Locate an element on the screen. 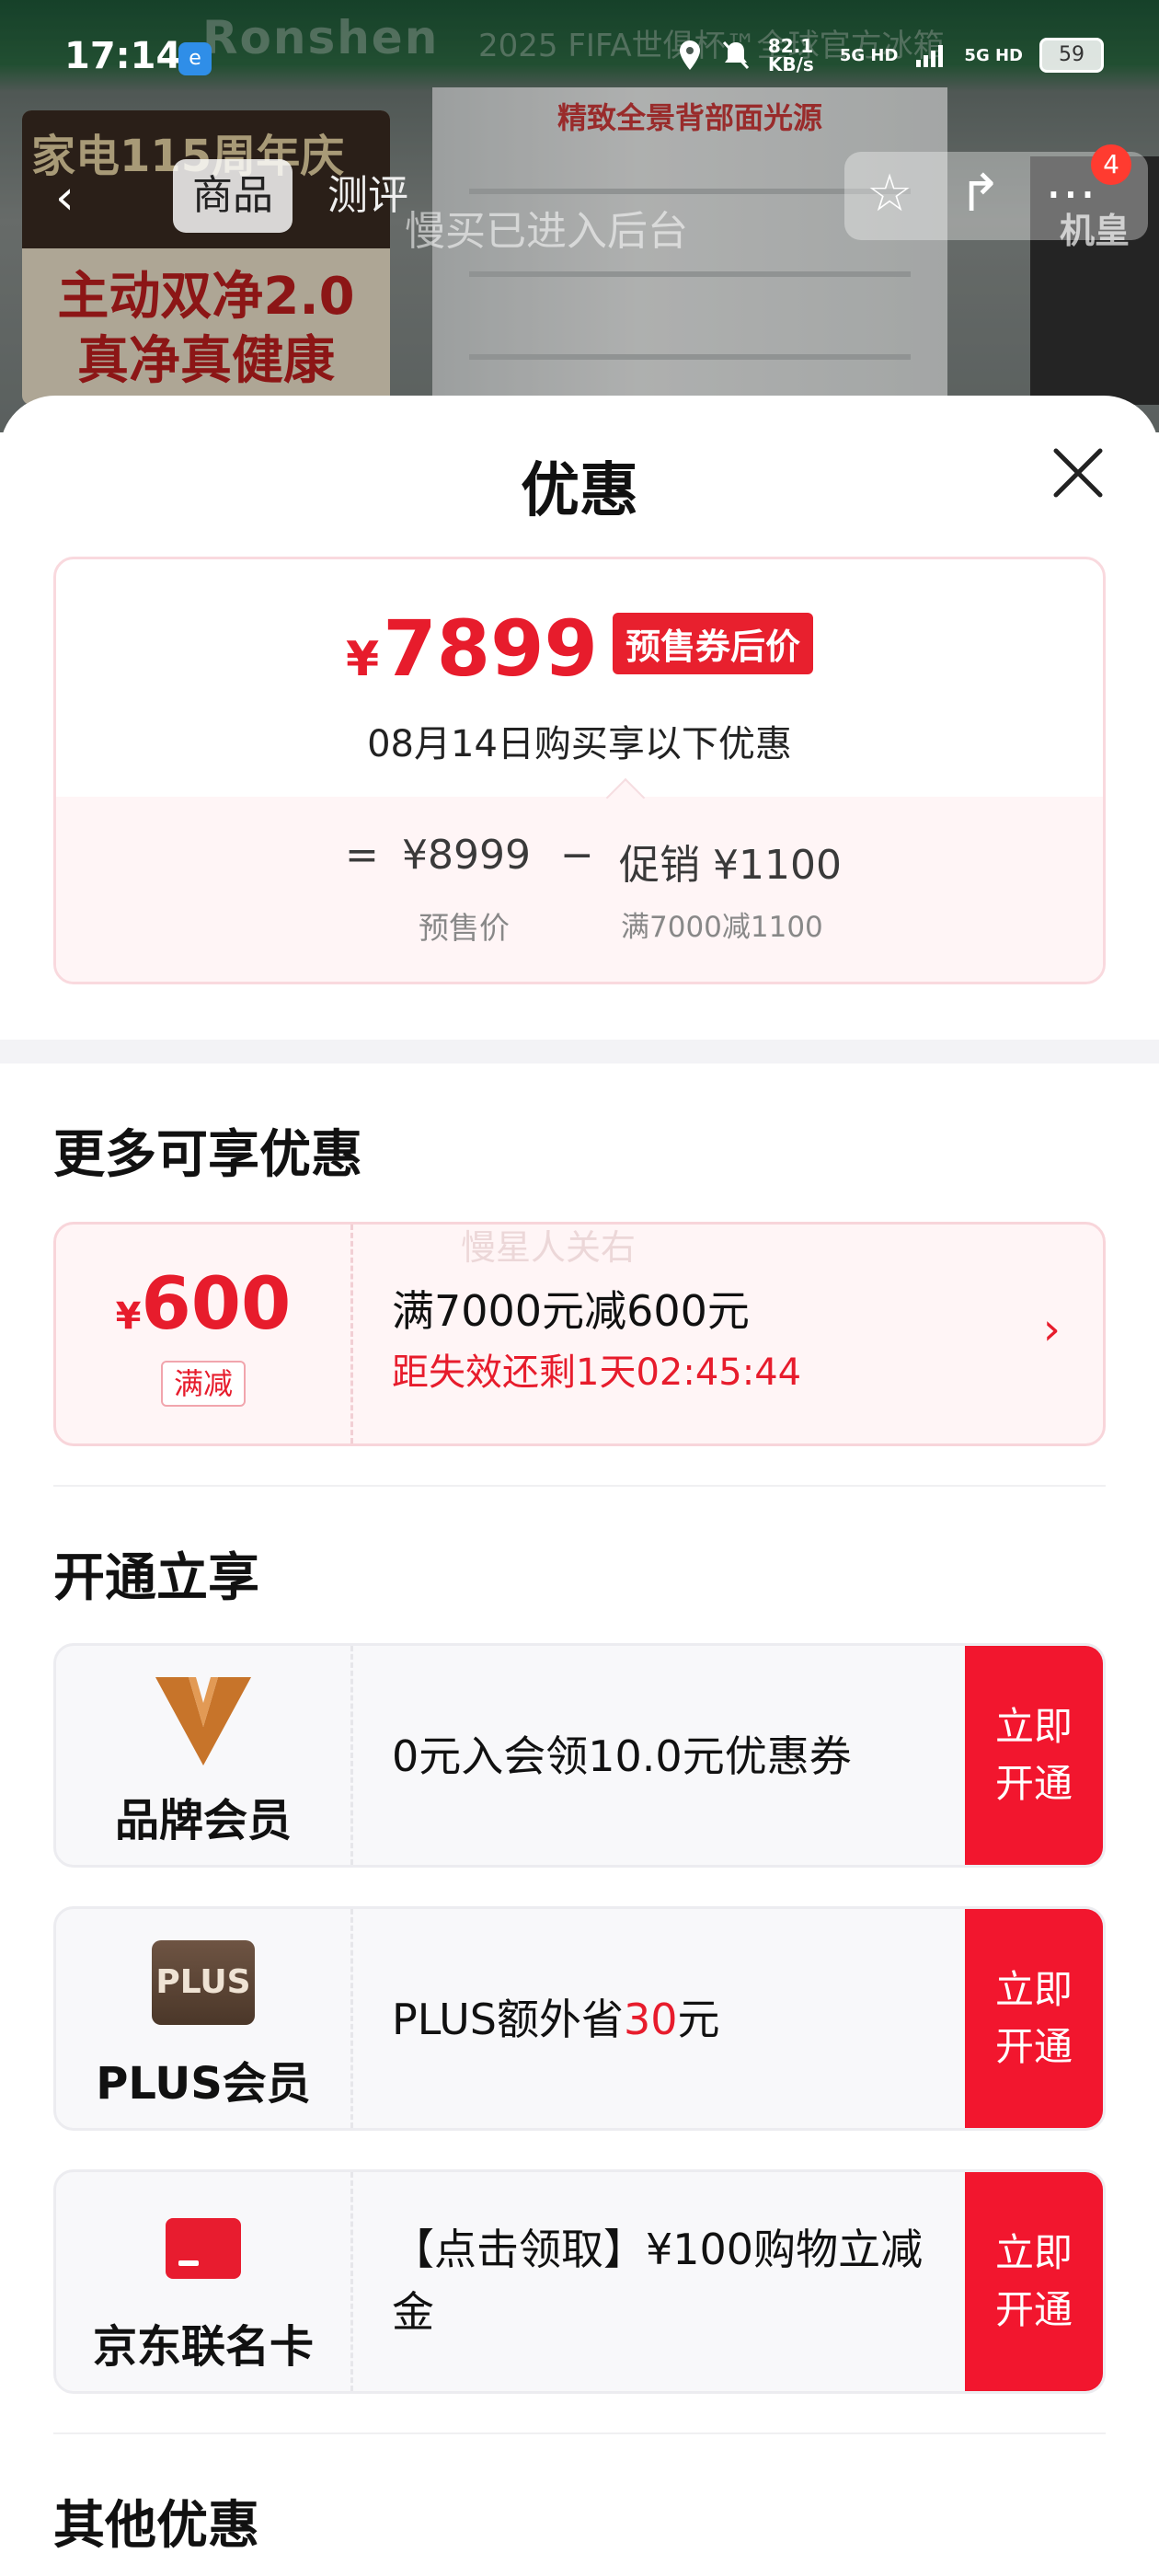  signal-label-1: 5G HD is located at coordinates (869, 55).